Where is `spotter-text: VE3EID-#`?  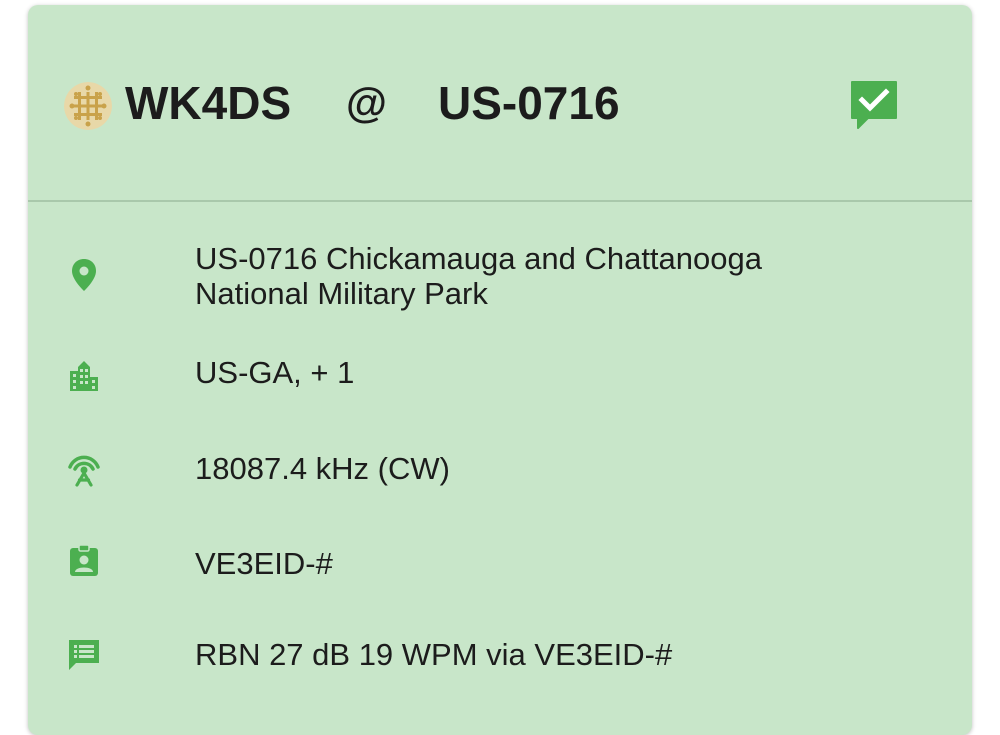 spotter-text: VE3EID-# is located at coordinates (264, 564).